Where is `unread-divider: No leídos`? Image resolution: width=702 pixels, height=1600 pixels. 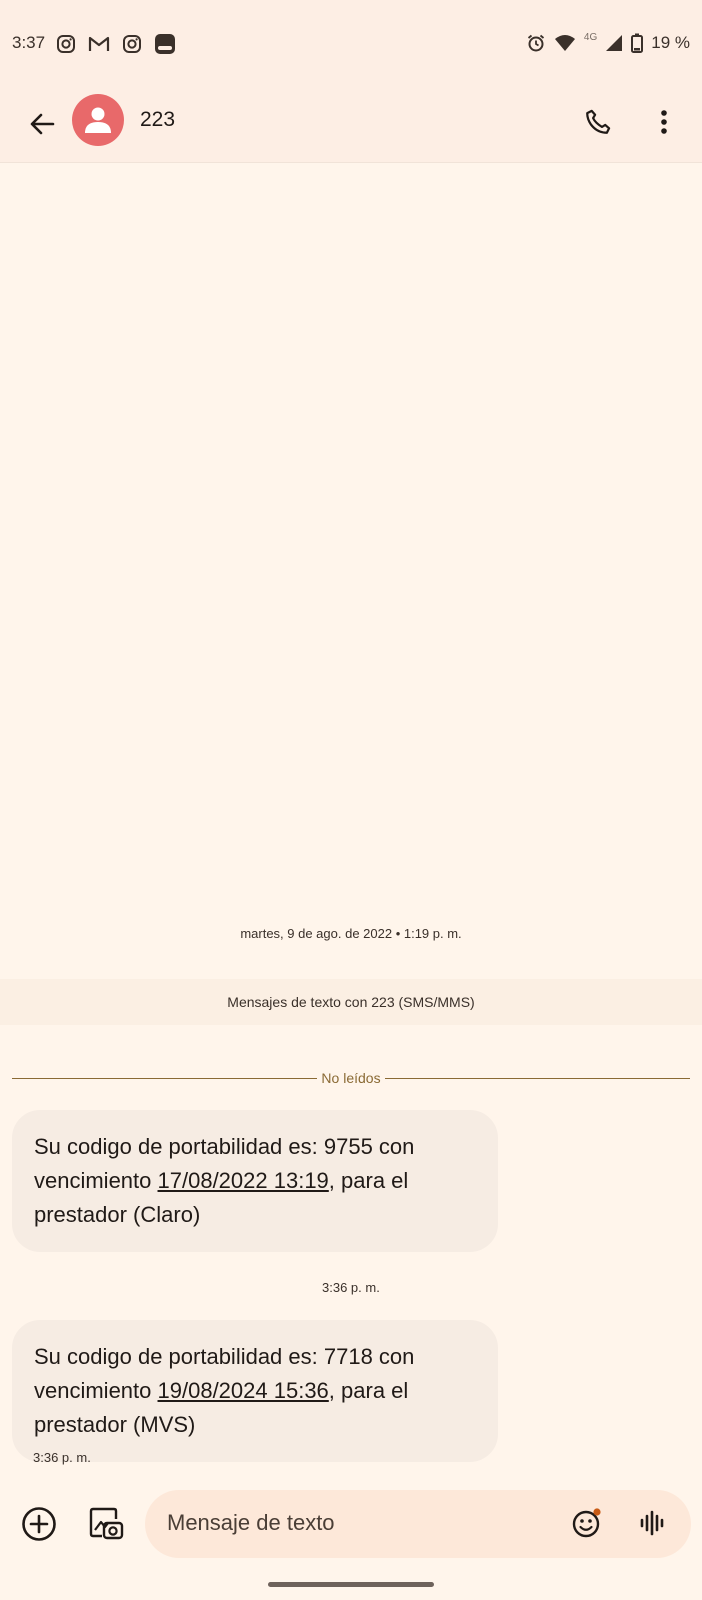
unread-divider: No leídos is located at coordinates (351, 1079).